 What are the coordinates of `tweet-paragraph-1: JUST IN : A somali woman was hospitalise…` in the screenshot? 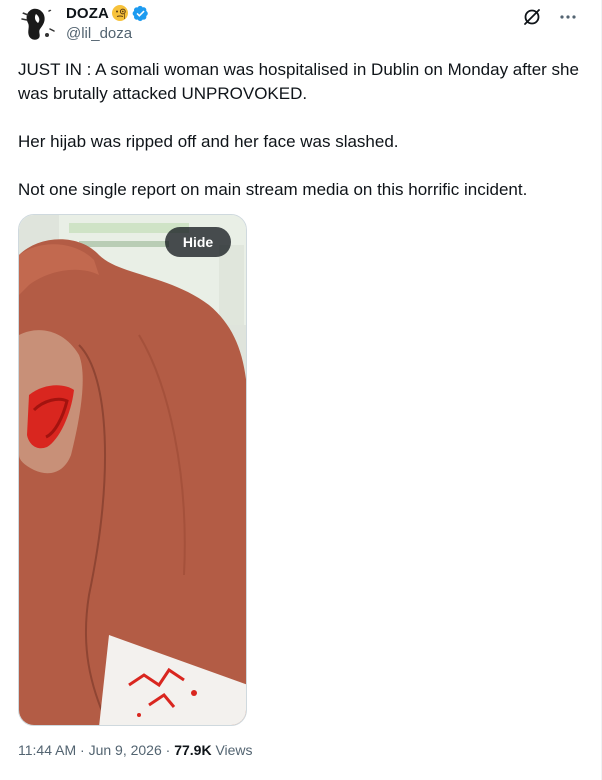 It's located at (298, 81).